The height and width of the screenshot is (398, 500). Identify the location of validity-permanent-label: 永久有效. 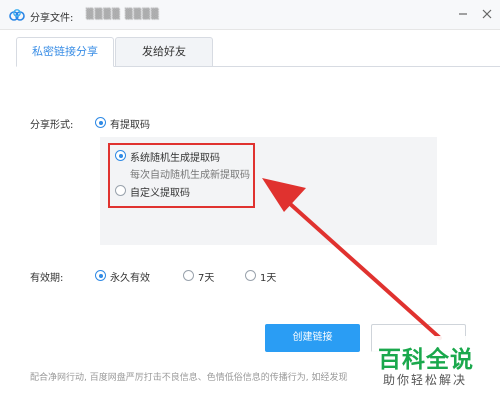
(130, 278).